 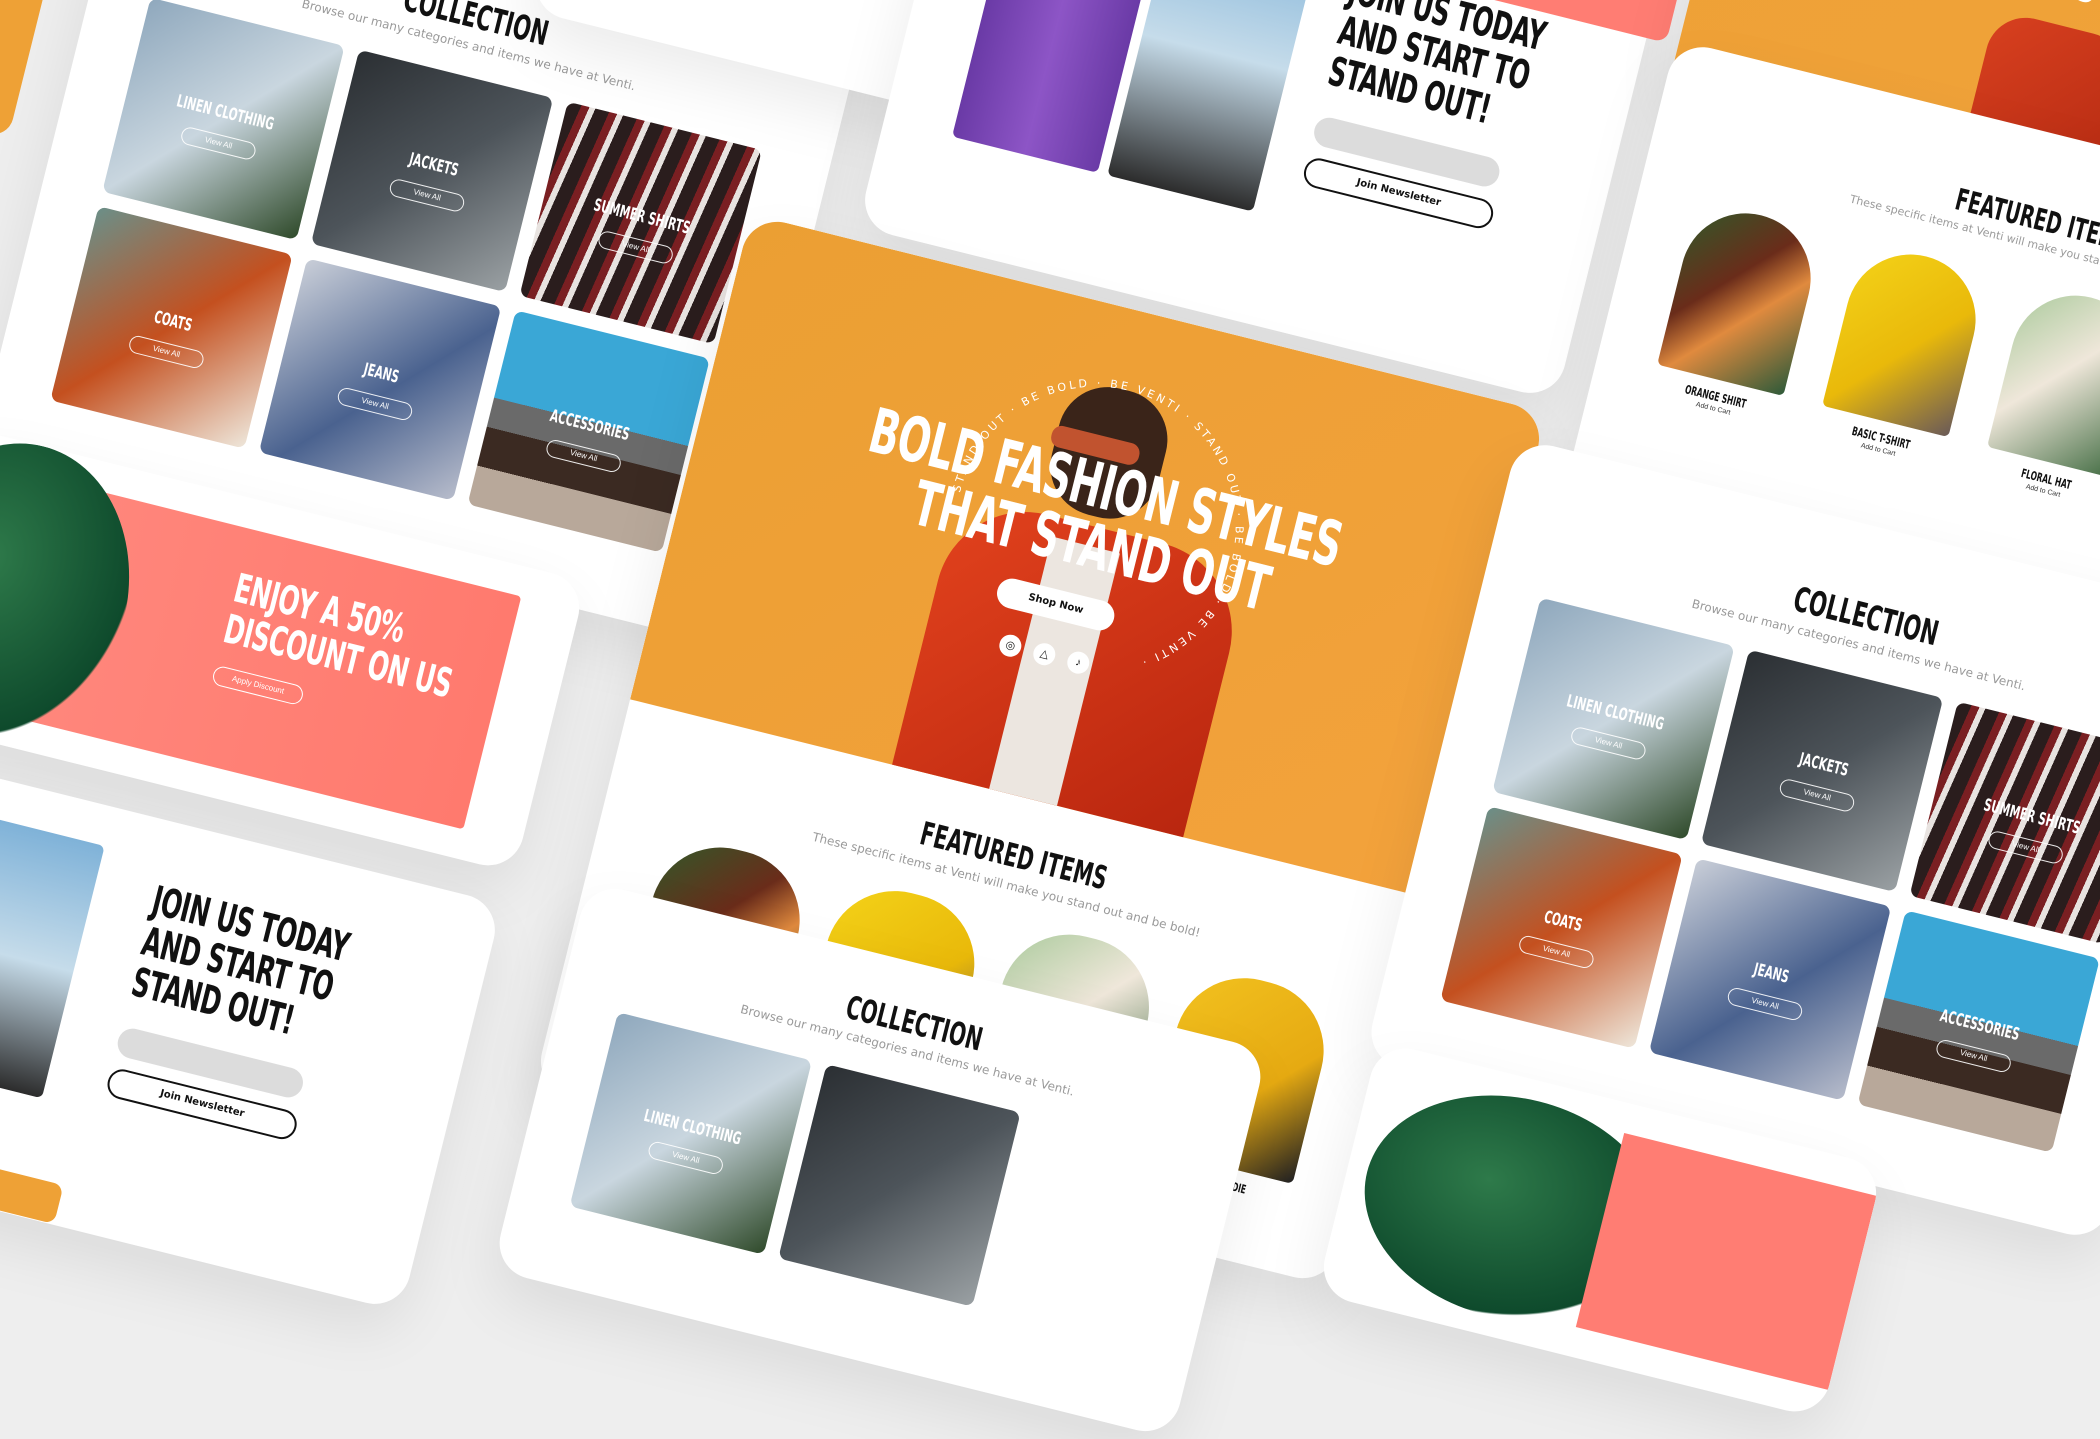 I want to click on shop-now-label: Shop Now, so click(x=1056, y=604).